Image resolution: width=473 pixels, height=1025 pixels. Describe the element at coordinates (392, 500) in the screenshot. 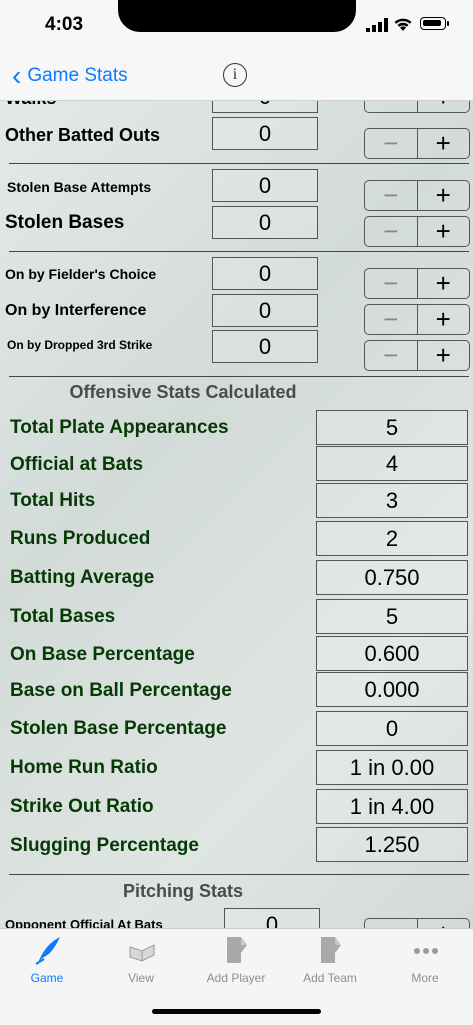

I see `stat-value: 3` at that location.